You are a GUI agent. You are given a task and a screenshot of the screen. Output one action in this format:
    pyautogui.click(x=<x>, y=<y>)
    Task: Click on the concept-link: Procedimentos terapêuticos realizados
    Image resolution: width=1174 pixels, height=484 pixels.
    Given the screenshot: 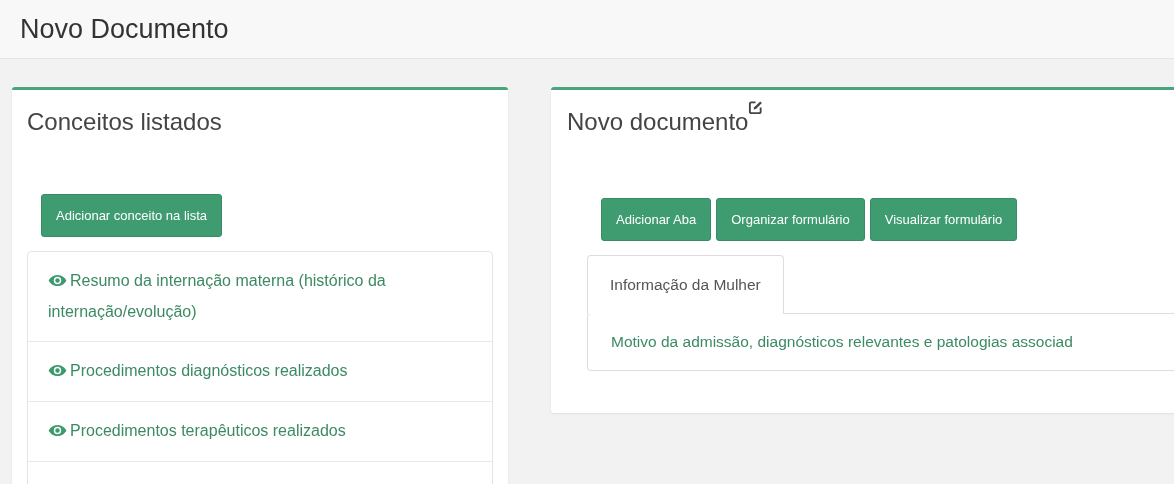 What is the action you would take?
    pyautogui.click(x=260, y=431)
    